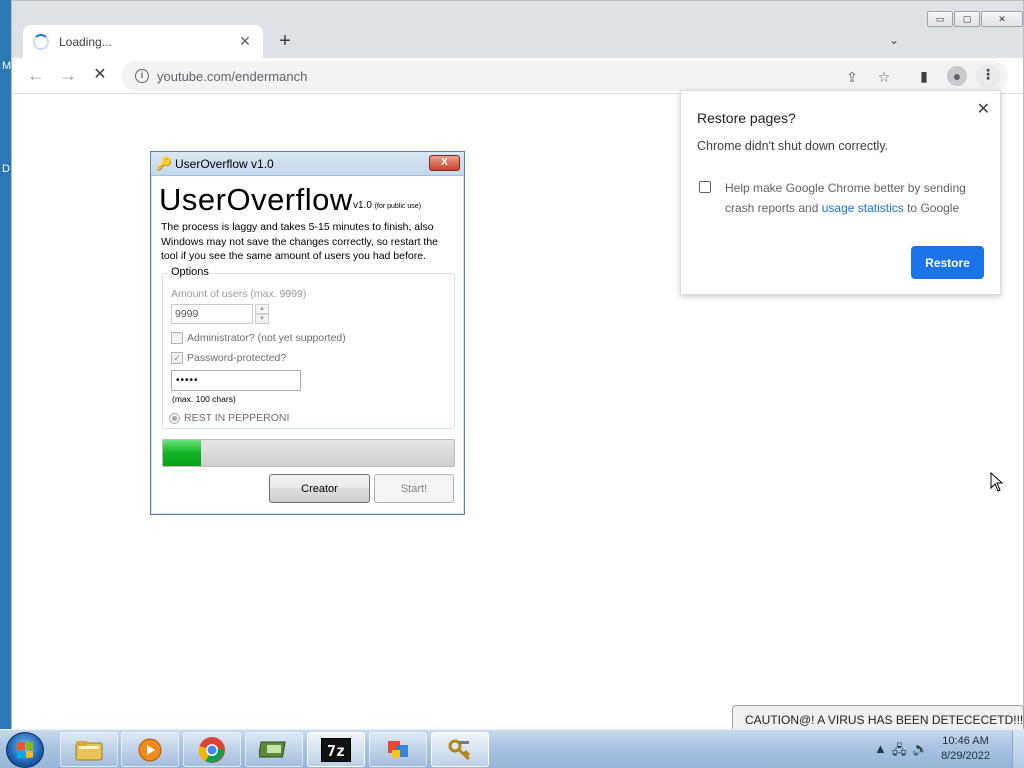 The height and width of the screenshot is (768, 1024). What do you see at coordinates (565, 76) in the screenshot?
I see `address-bar: i youtube.com/endermanch ⇪ ☆` at bounding box center [565, 76].